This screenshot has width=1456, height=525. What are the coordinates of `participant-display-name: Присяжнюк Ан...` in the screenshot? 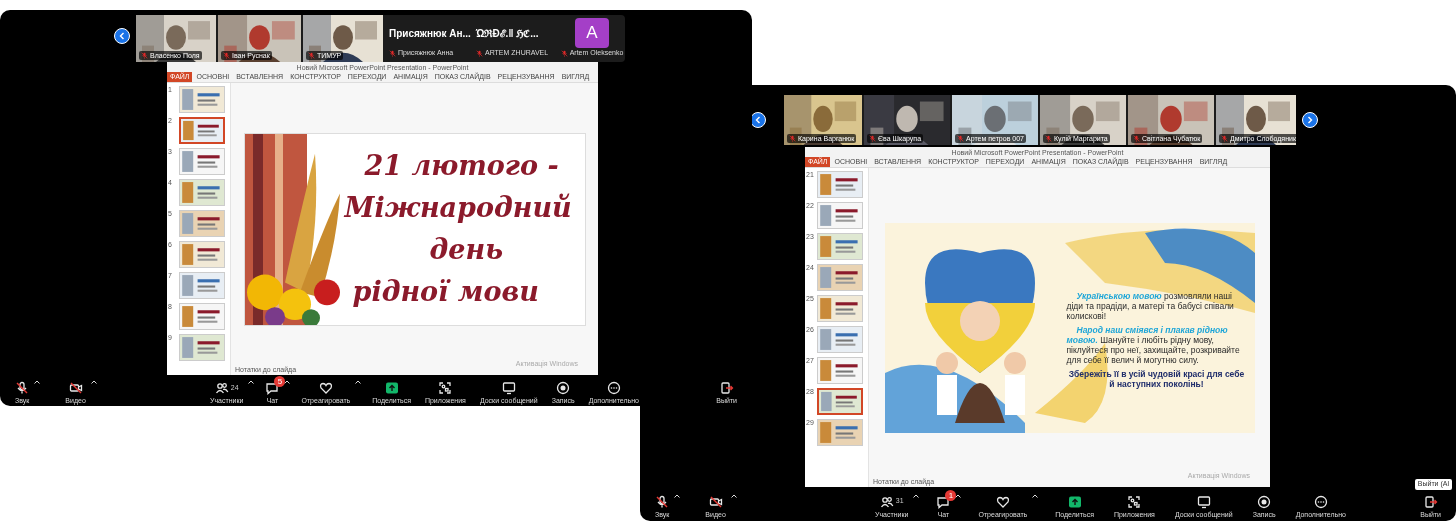 It's located at (430, 33).